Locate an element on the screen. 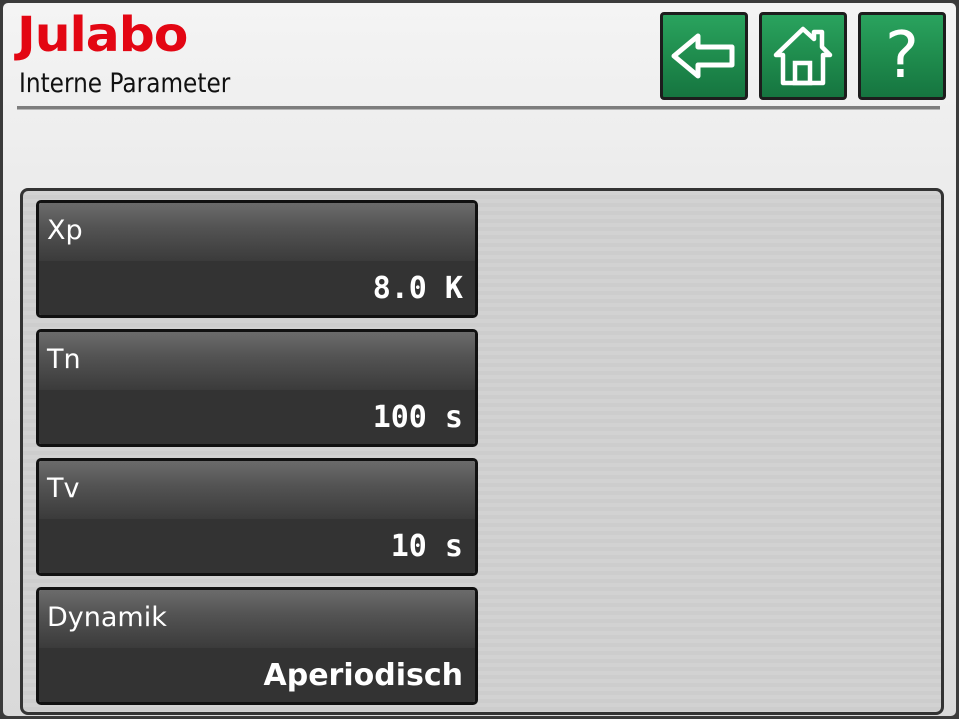 The width and height of the screenshot is (959, 719). page-title: Interne Parameter is located at coordinates (125, 83).